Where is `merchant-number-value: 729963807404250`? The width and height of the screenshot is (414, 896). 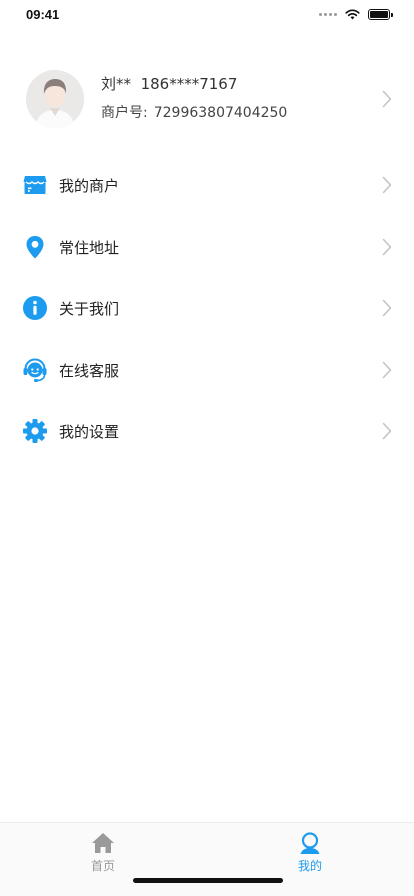 merchant-number-value: 729963807404250 is located at coordinates (220, 113).